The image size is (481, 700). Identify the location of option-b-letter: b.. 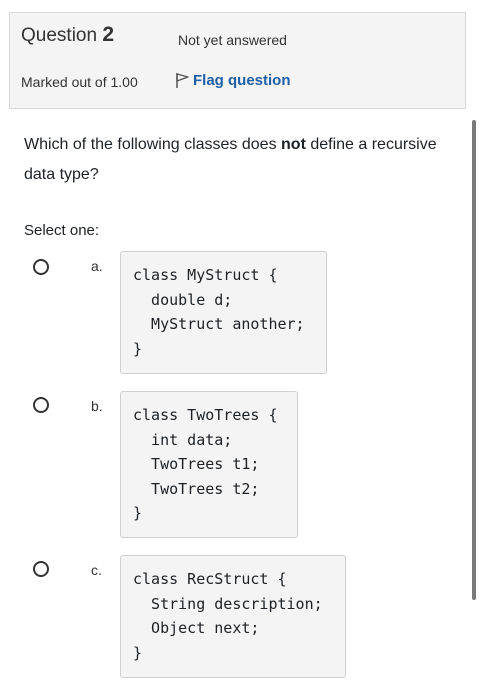
(97, 406).